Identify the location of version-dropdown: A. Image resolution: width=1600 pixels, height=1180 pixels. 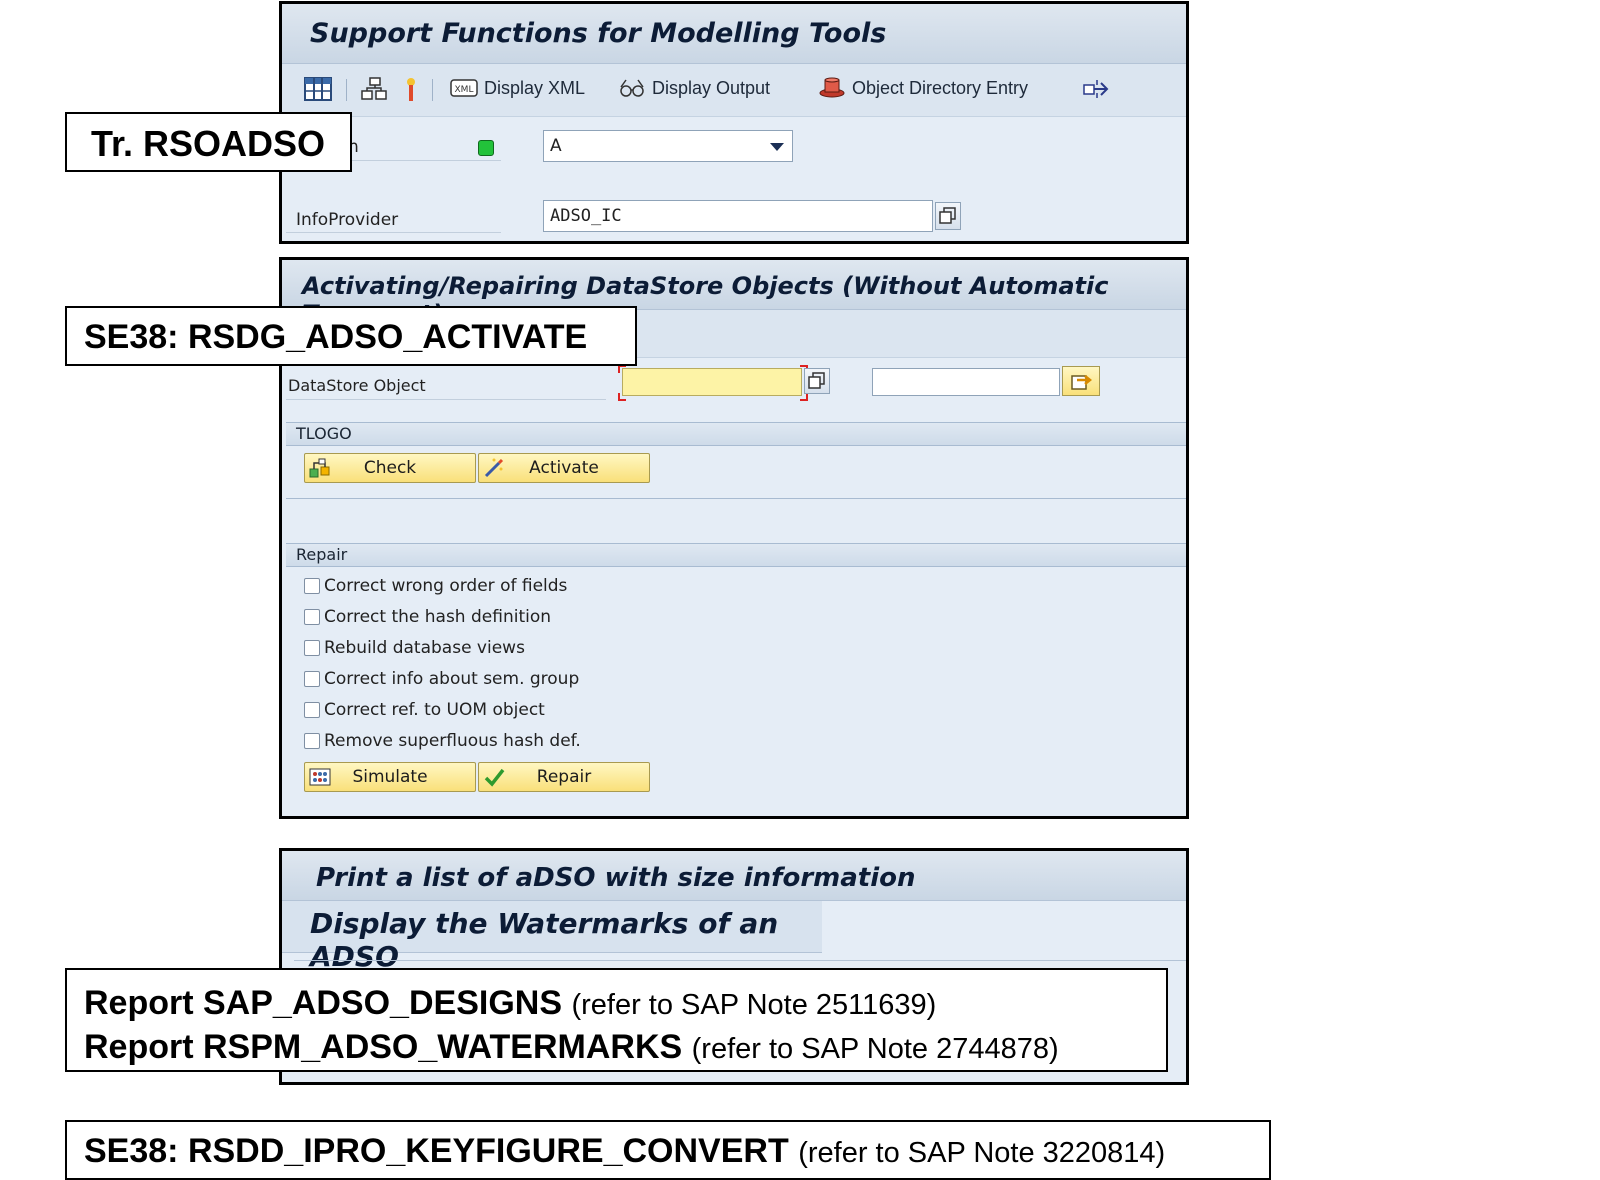
(668, 146).